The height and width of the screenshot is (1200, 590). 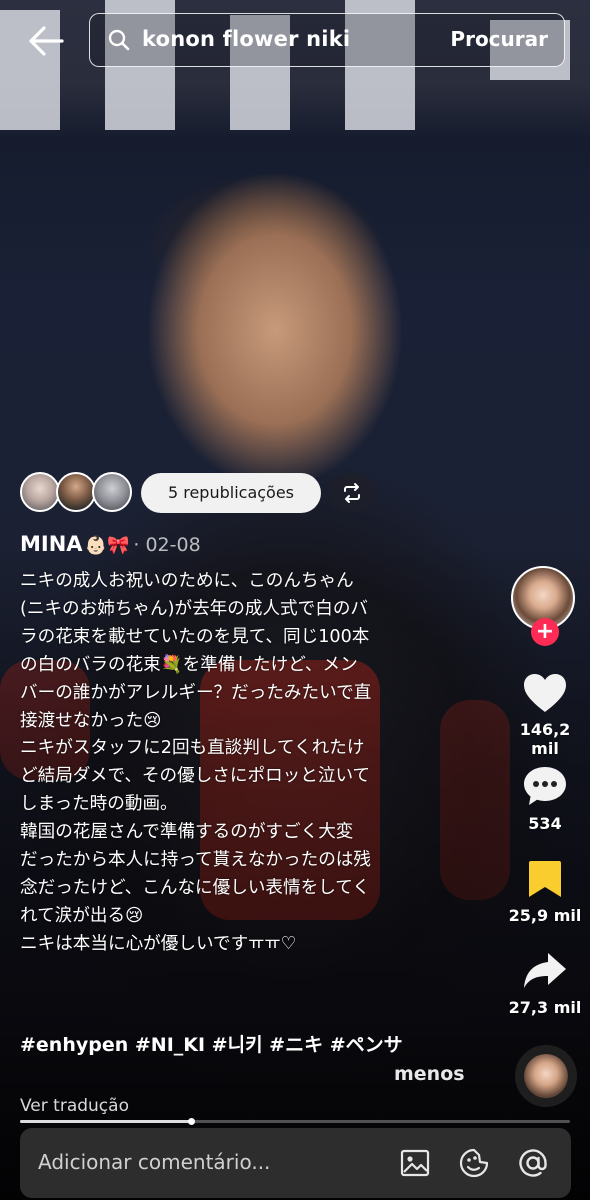 I want to click on arrow-left-icon, so click(x=46, y=41).